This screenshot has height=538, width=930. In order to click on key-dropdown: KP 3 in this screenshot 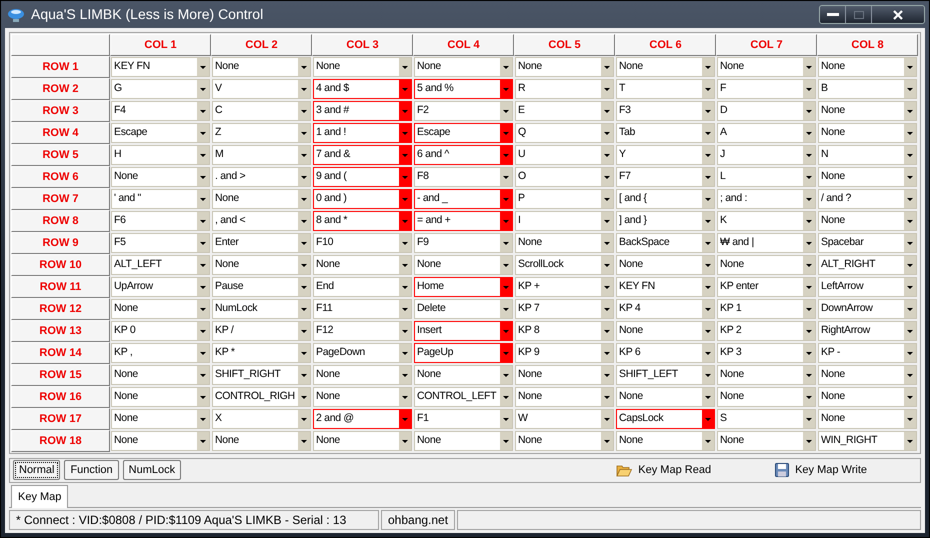, I will do `click(766, 353)`.